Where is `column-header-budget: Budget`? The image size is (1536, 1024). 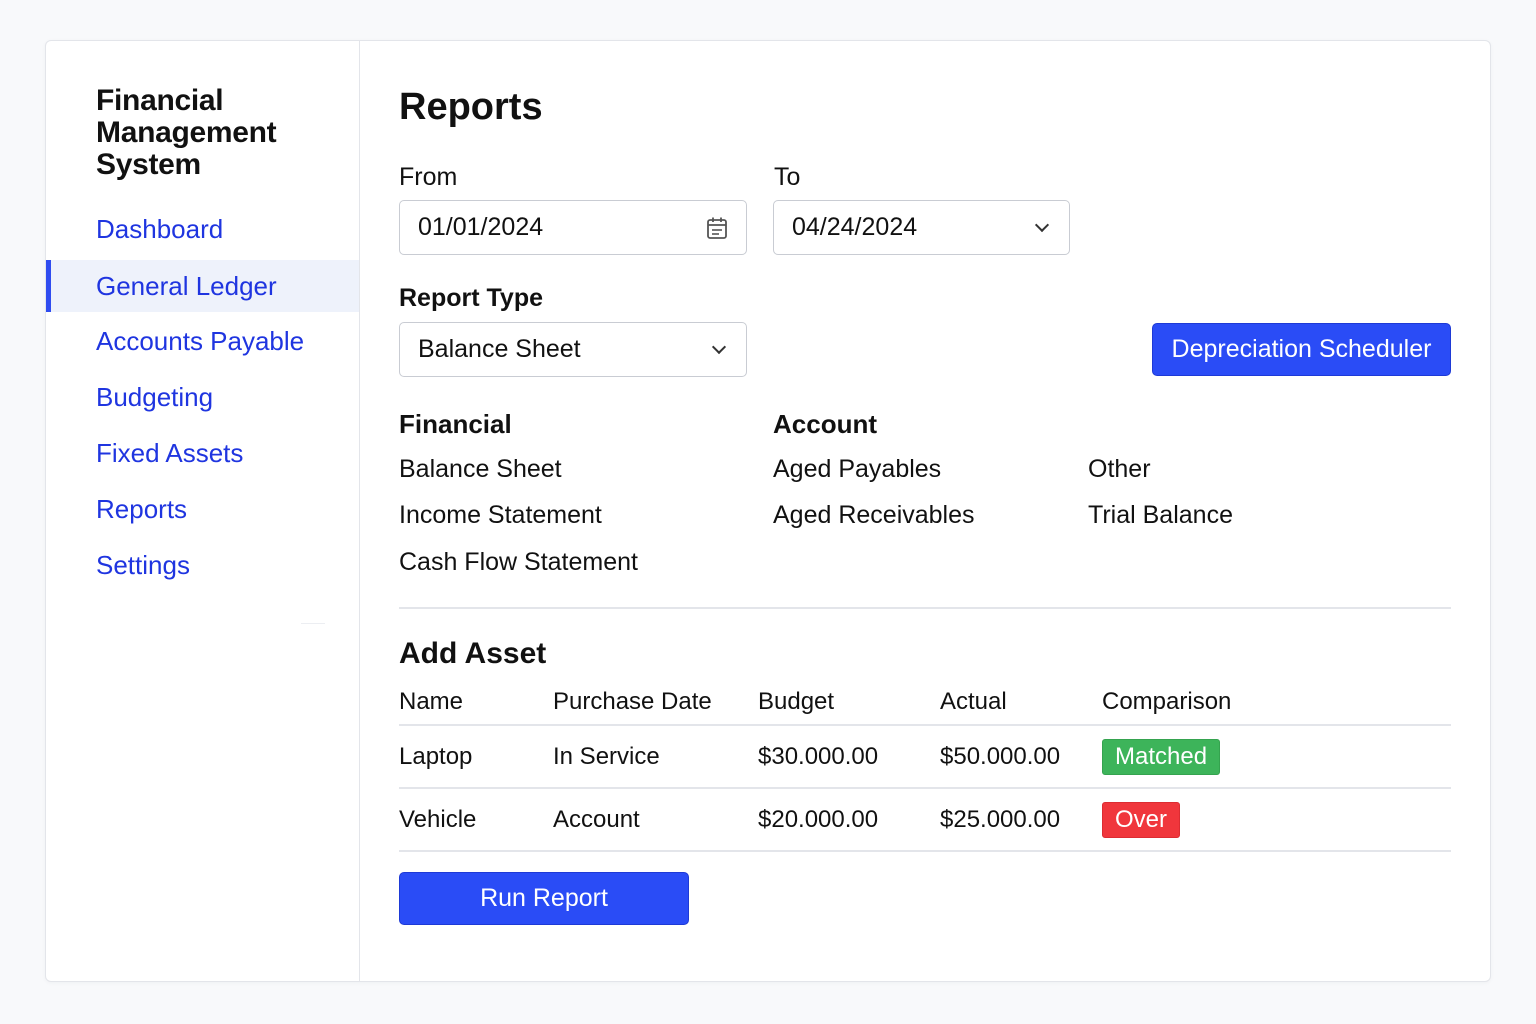
column-header-budget: Budget is located at coordinates (796, 701).